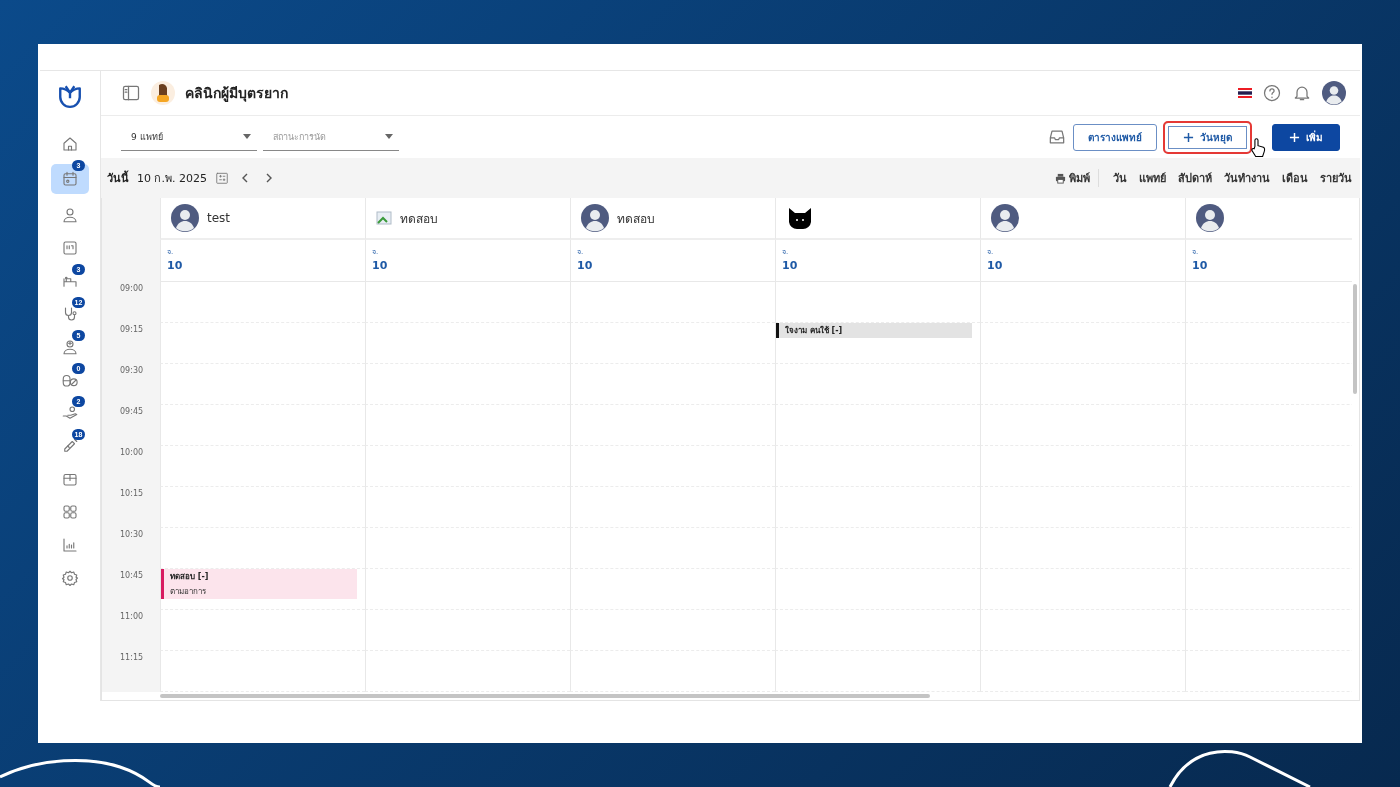  What do you see at coordinates (236, 94) in the screenshot?
I see `clinic-name: คลินิกผู้มีบุตรยาก` at bounding box center [236, 94].